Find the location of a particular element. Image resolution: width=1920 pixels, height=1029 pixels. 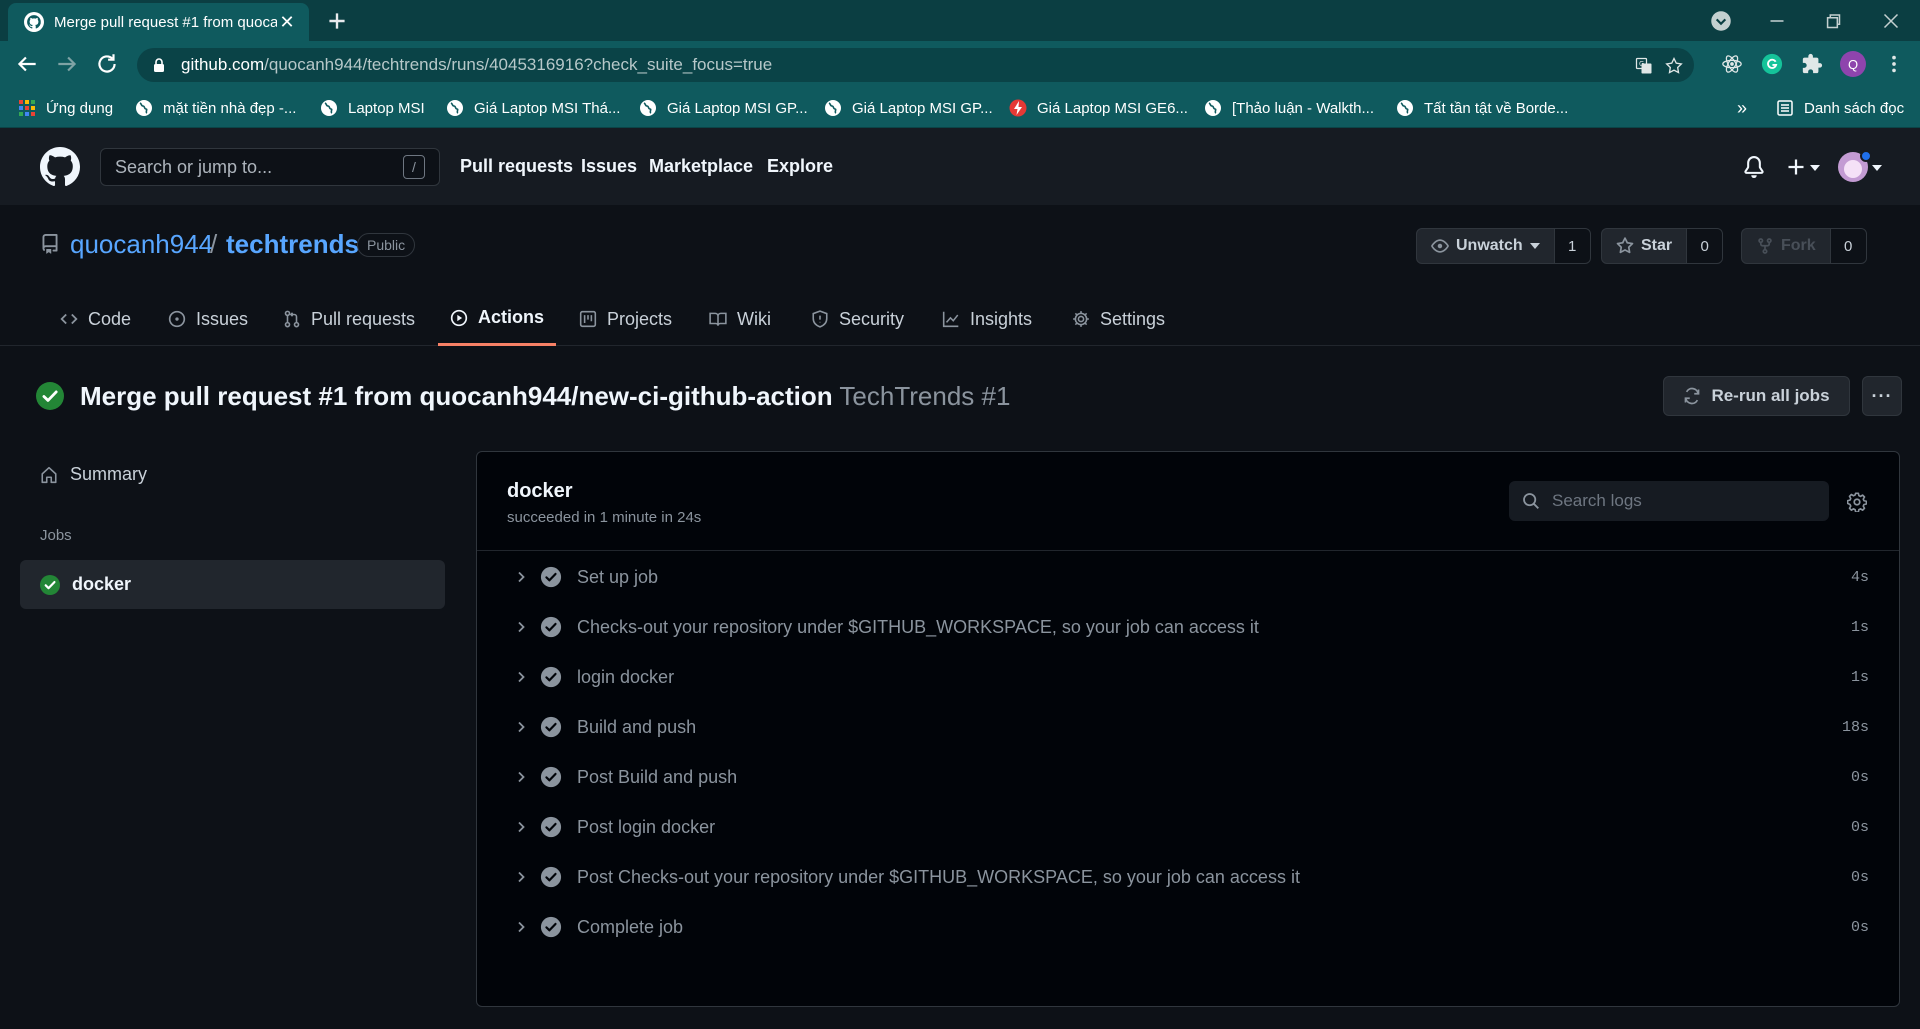

star-count: 0 is located at coordinates (1704, 246).